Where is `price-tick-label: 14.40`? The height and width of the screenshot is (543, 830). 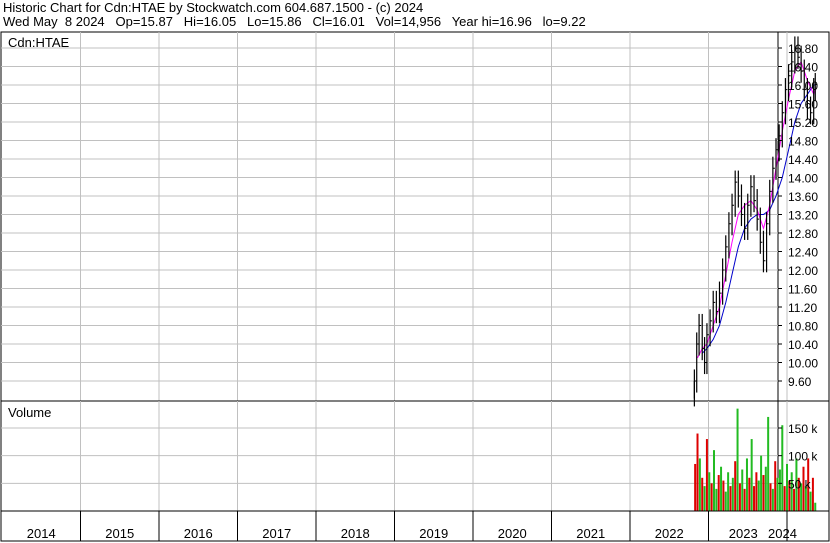
price-tick-label: 14.40 is located at coordinates (803, 160).